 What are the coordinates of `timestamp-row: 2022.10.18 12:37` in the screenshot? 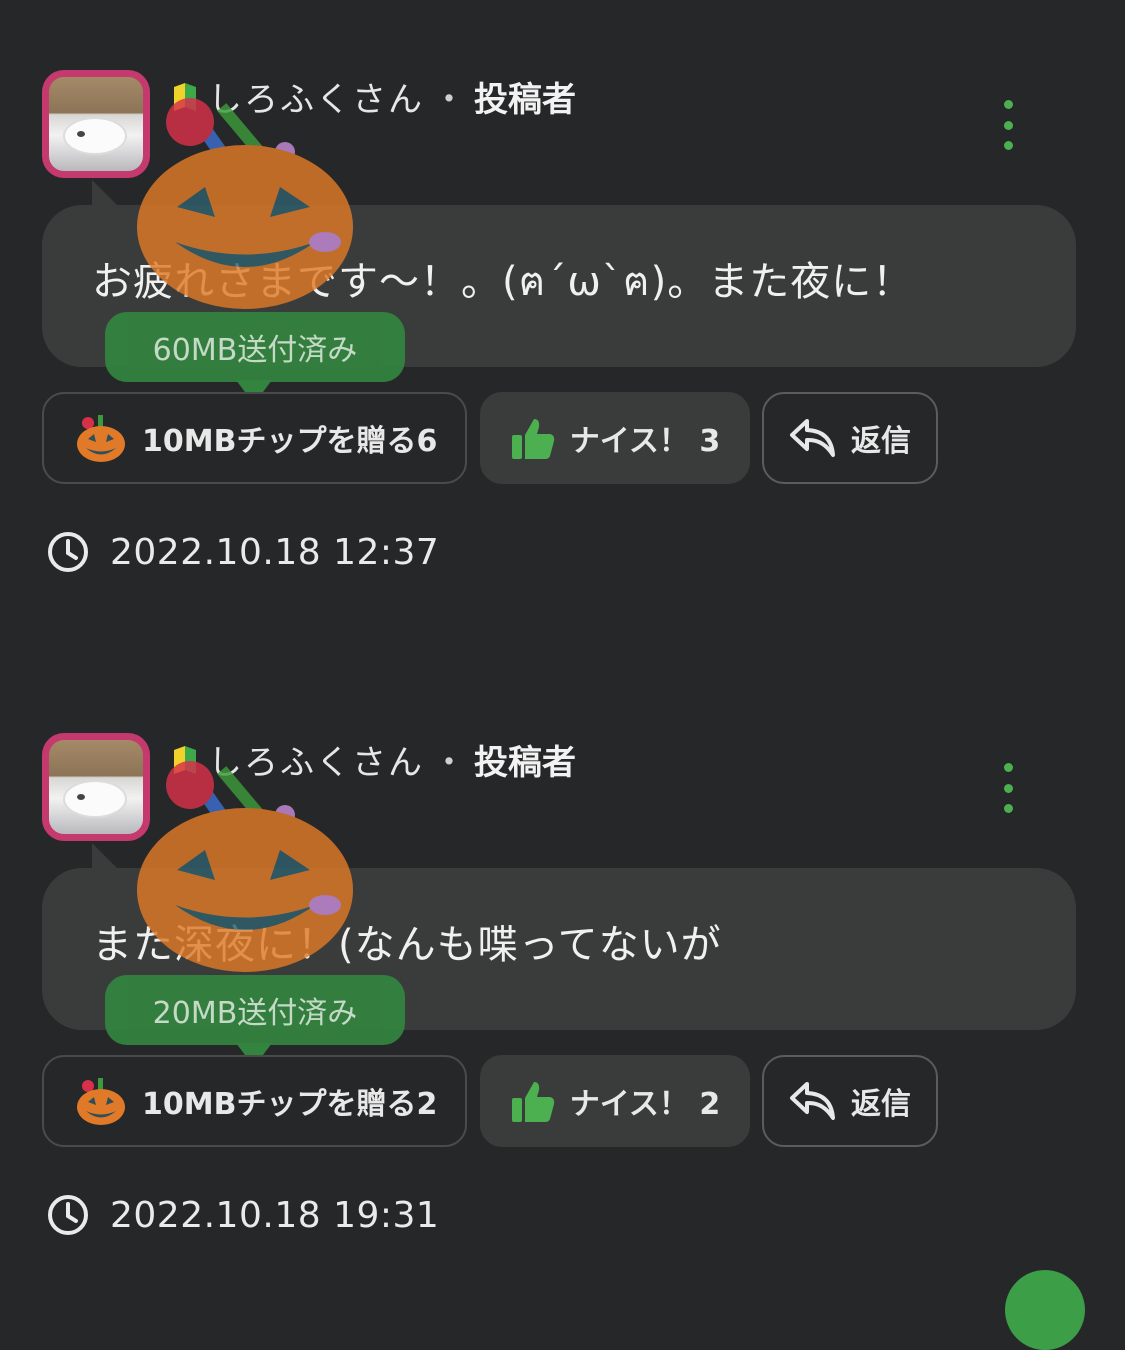 It's located at (242, 552).